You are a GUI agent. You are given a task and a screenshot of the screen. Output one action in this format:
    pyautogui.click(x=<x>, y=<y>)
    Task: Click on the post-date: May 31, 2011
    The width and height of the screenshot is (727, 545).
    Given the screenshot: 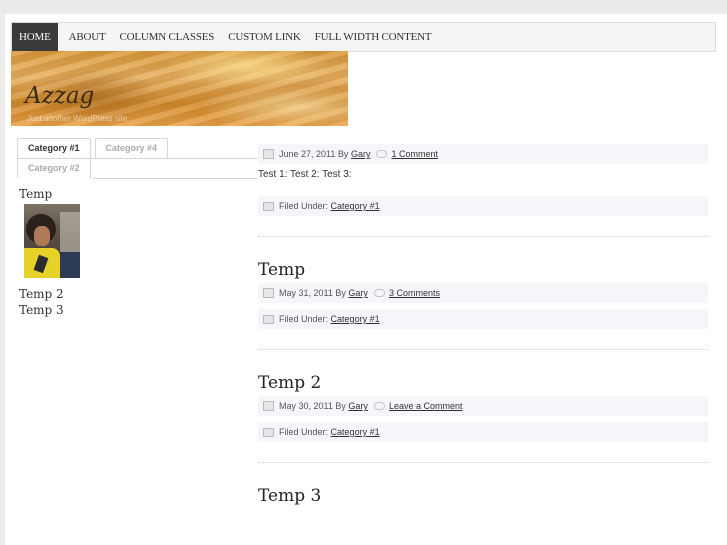 What is the action you would take?
    pyautogui.click(x=306, y=293)
    